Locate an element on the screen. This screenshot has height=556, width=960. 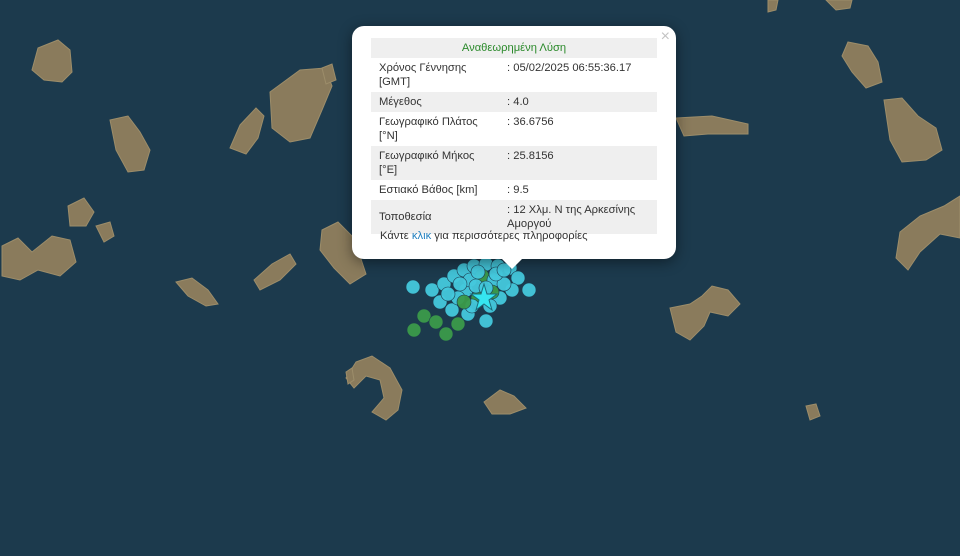
info-row: Γεωγραφικό Μήκος [°E] : 25.8156 is located at coordinates (514, 163).